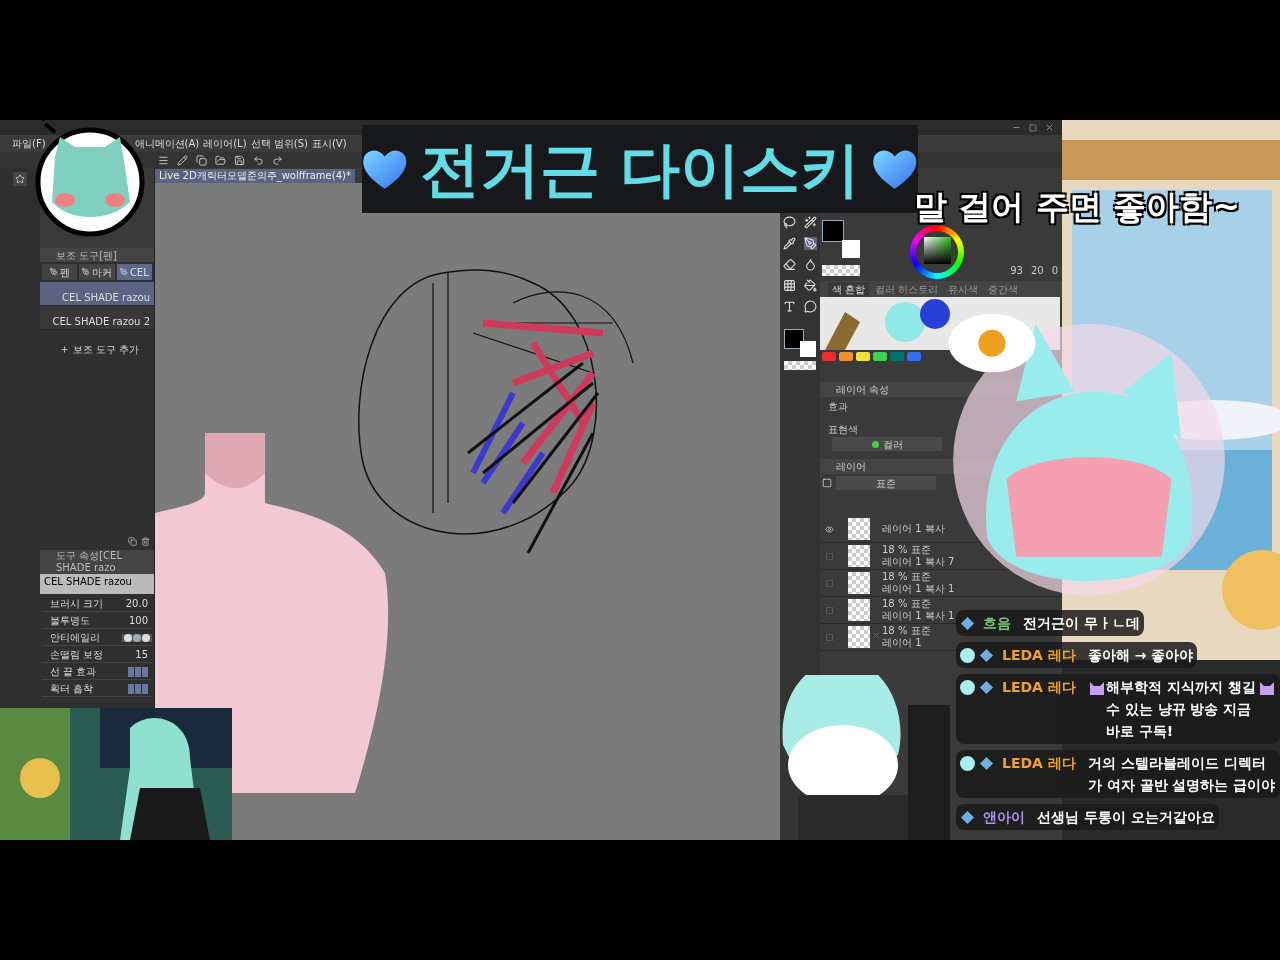  I want to click on panel-tab: 컬러 히스토리, so click(907, 289).